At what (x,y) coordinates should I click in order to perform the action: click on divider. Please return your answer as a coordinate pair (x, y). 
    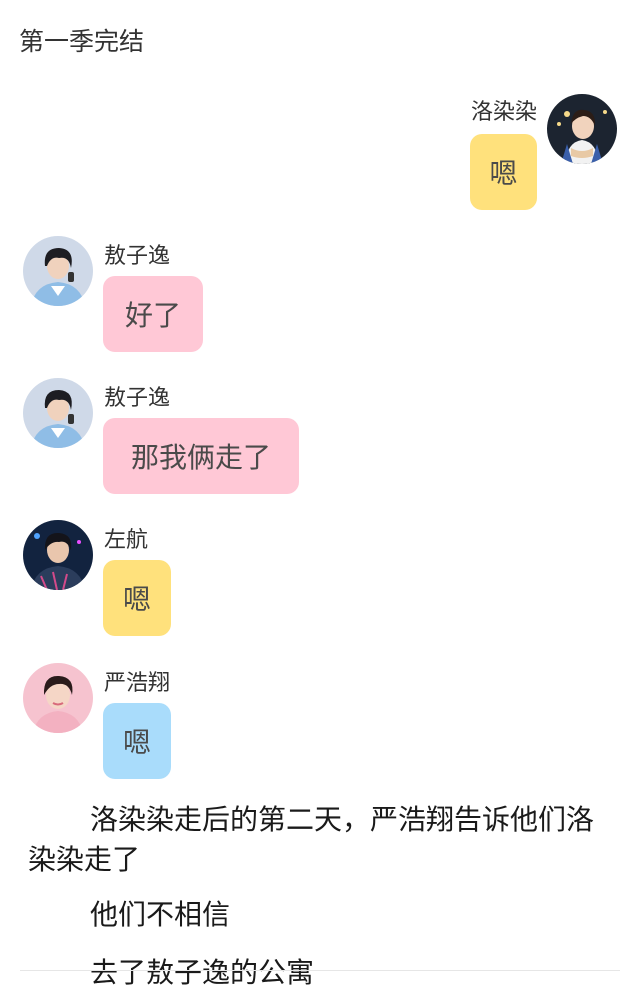
    Looking at the image, I should click on (320, 970).